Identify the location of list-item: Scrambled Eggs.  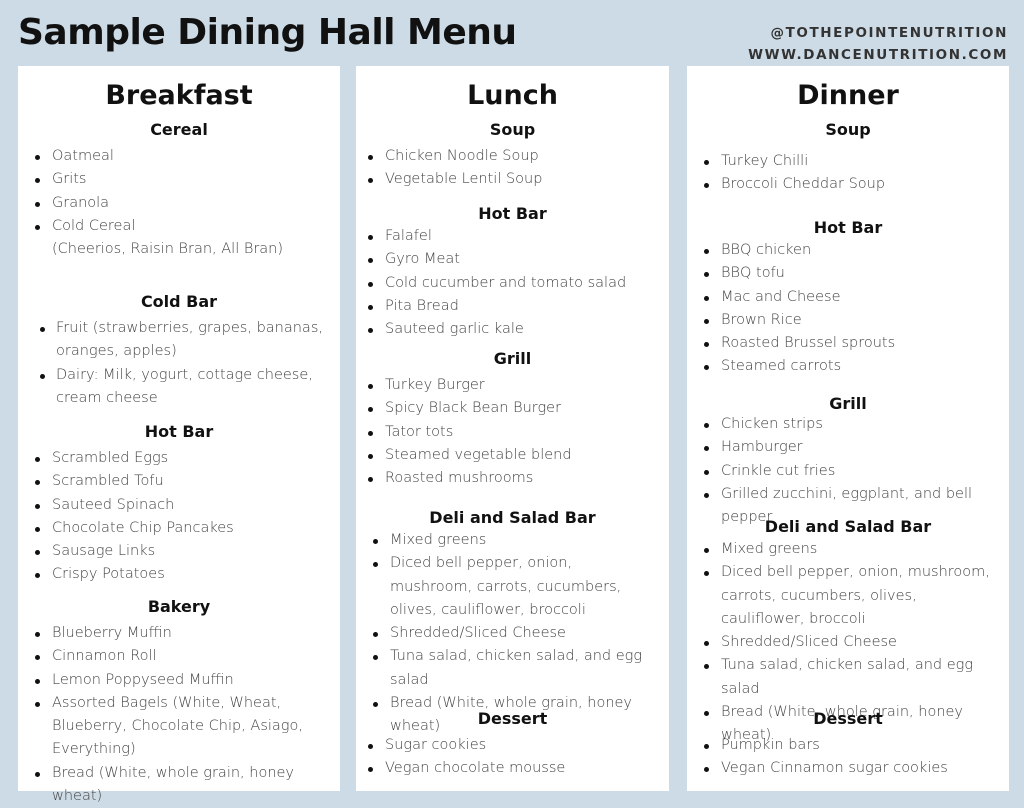
(179, 458).